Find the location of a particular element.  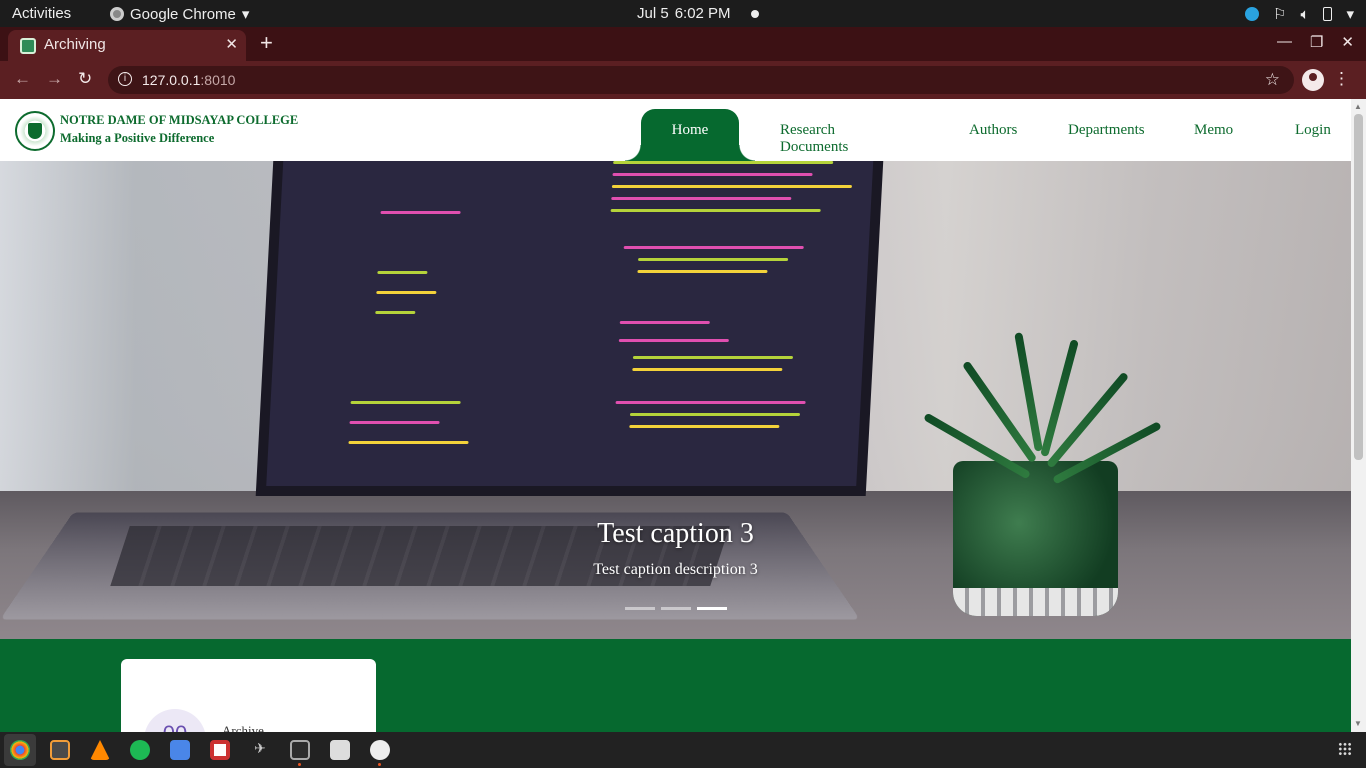

stats-section: 00 Archive is located at coordinates (675, 685).